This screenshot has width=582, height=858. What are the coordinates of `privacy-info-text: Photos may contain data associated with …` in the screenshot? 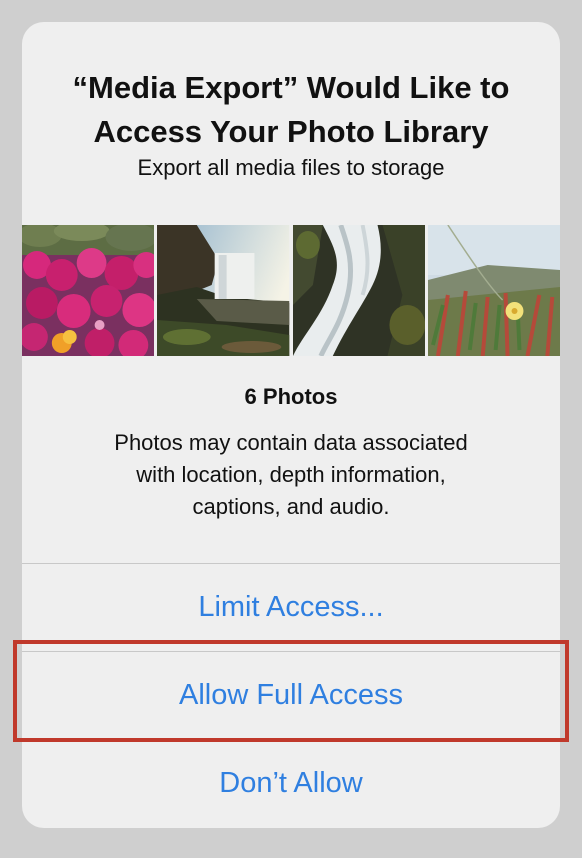 It's located at (291, 475).